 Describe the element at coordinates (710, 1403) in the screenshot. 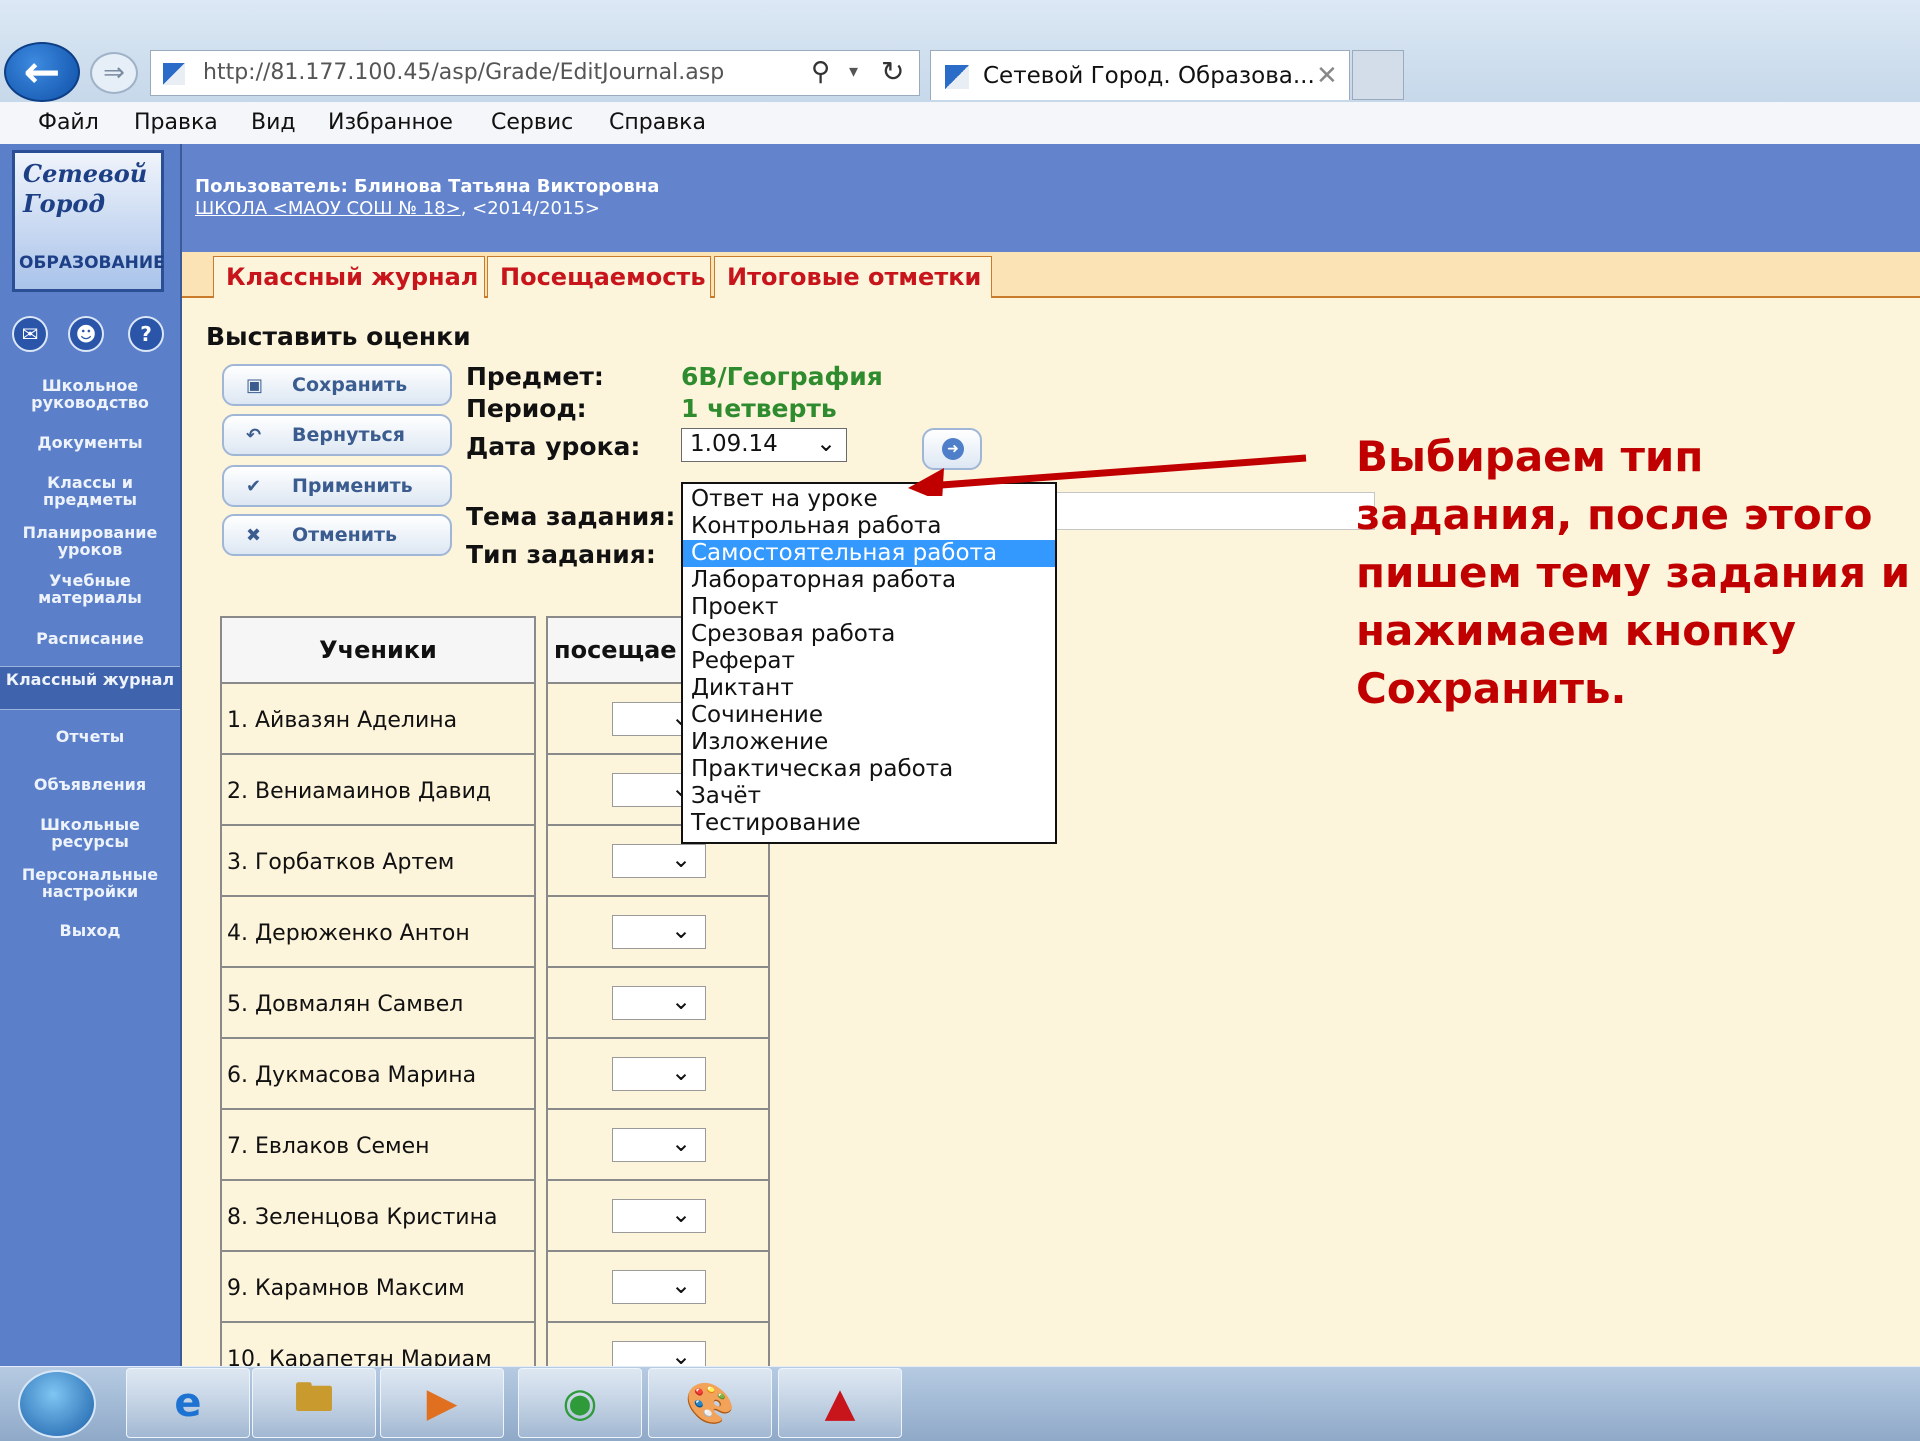

I see `paint-icon: 🎨` at that location.